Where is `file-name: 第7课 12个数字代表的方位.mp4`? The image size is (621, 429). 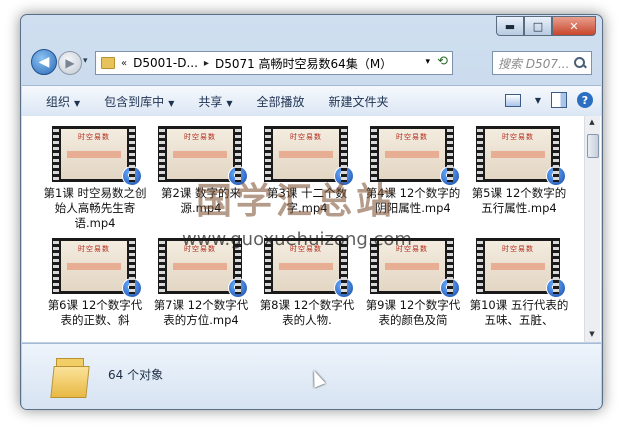
file-name: 第7课 12个数字代表的方位.mp4 is located at coordinates (201, 312).